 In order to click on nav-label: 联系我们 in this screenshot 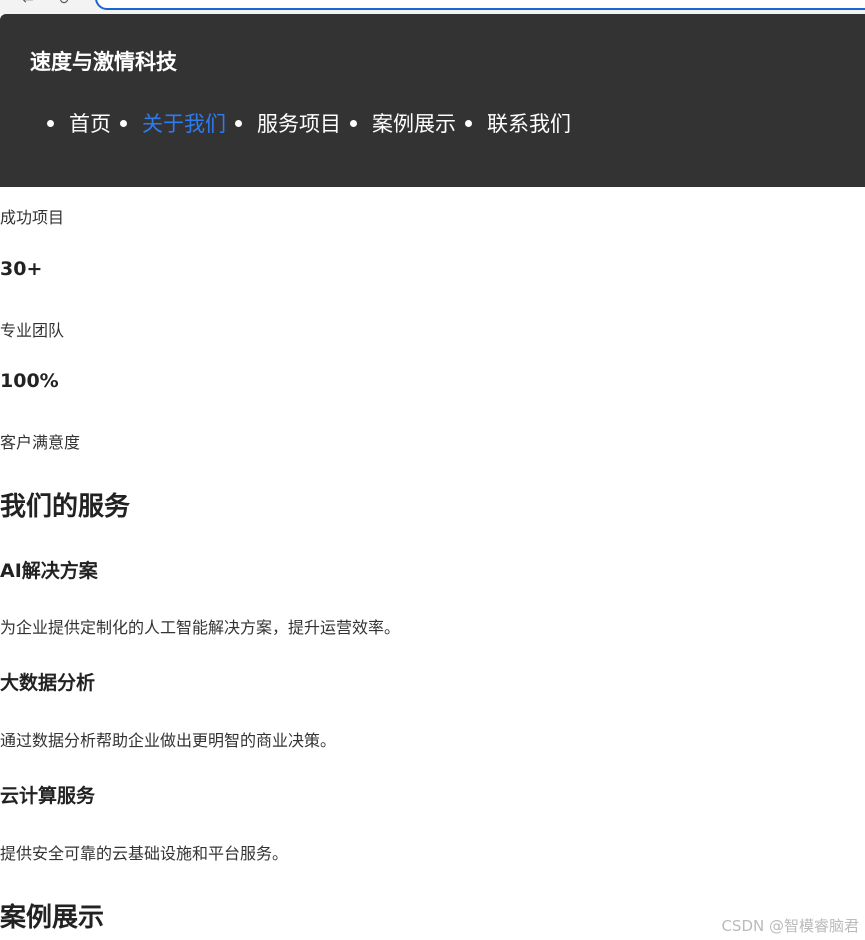, I will do `click(529, 124)`.